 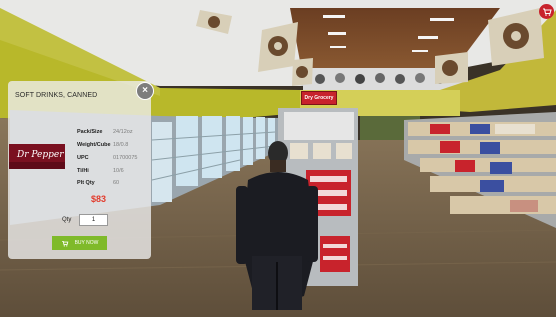 I want to click on spec-value: 01700075, so click(x=125, y=158).